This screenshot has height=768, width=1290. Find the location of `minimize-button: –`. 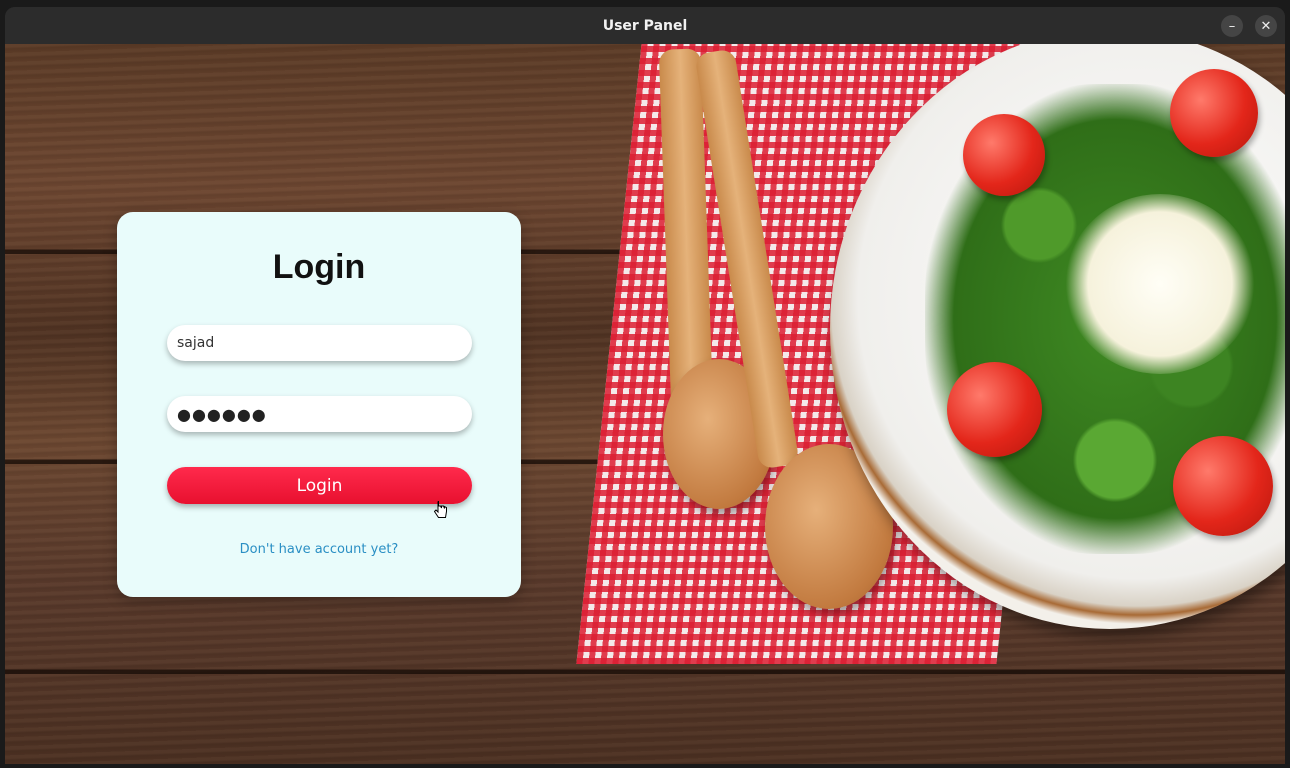

minimize-button: – is located at coordinates (1232, 26).